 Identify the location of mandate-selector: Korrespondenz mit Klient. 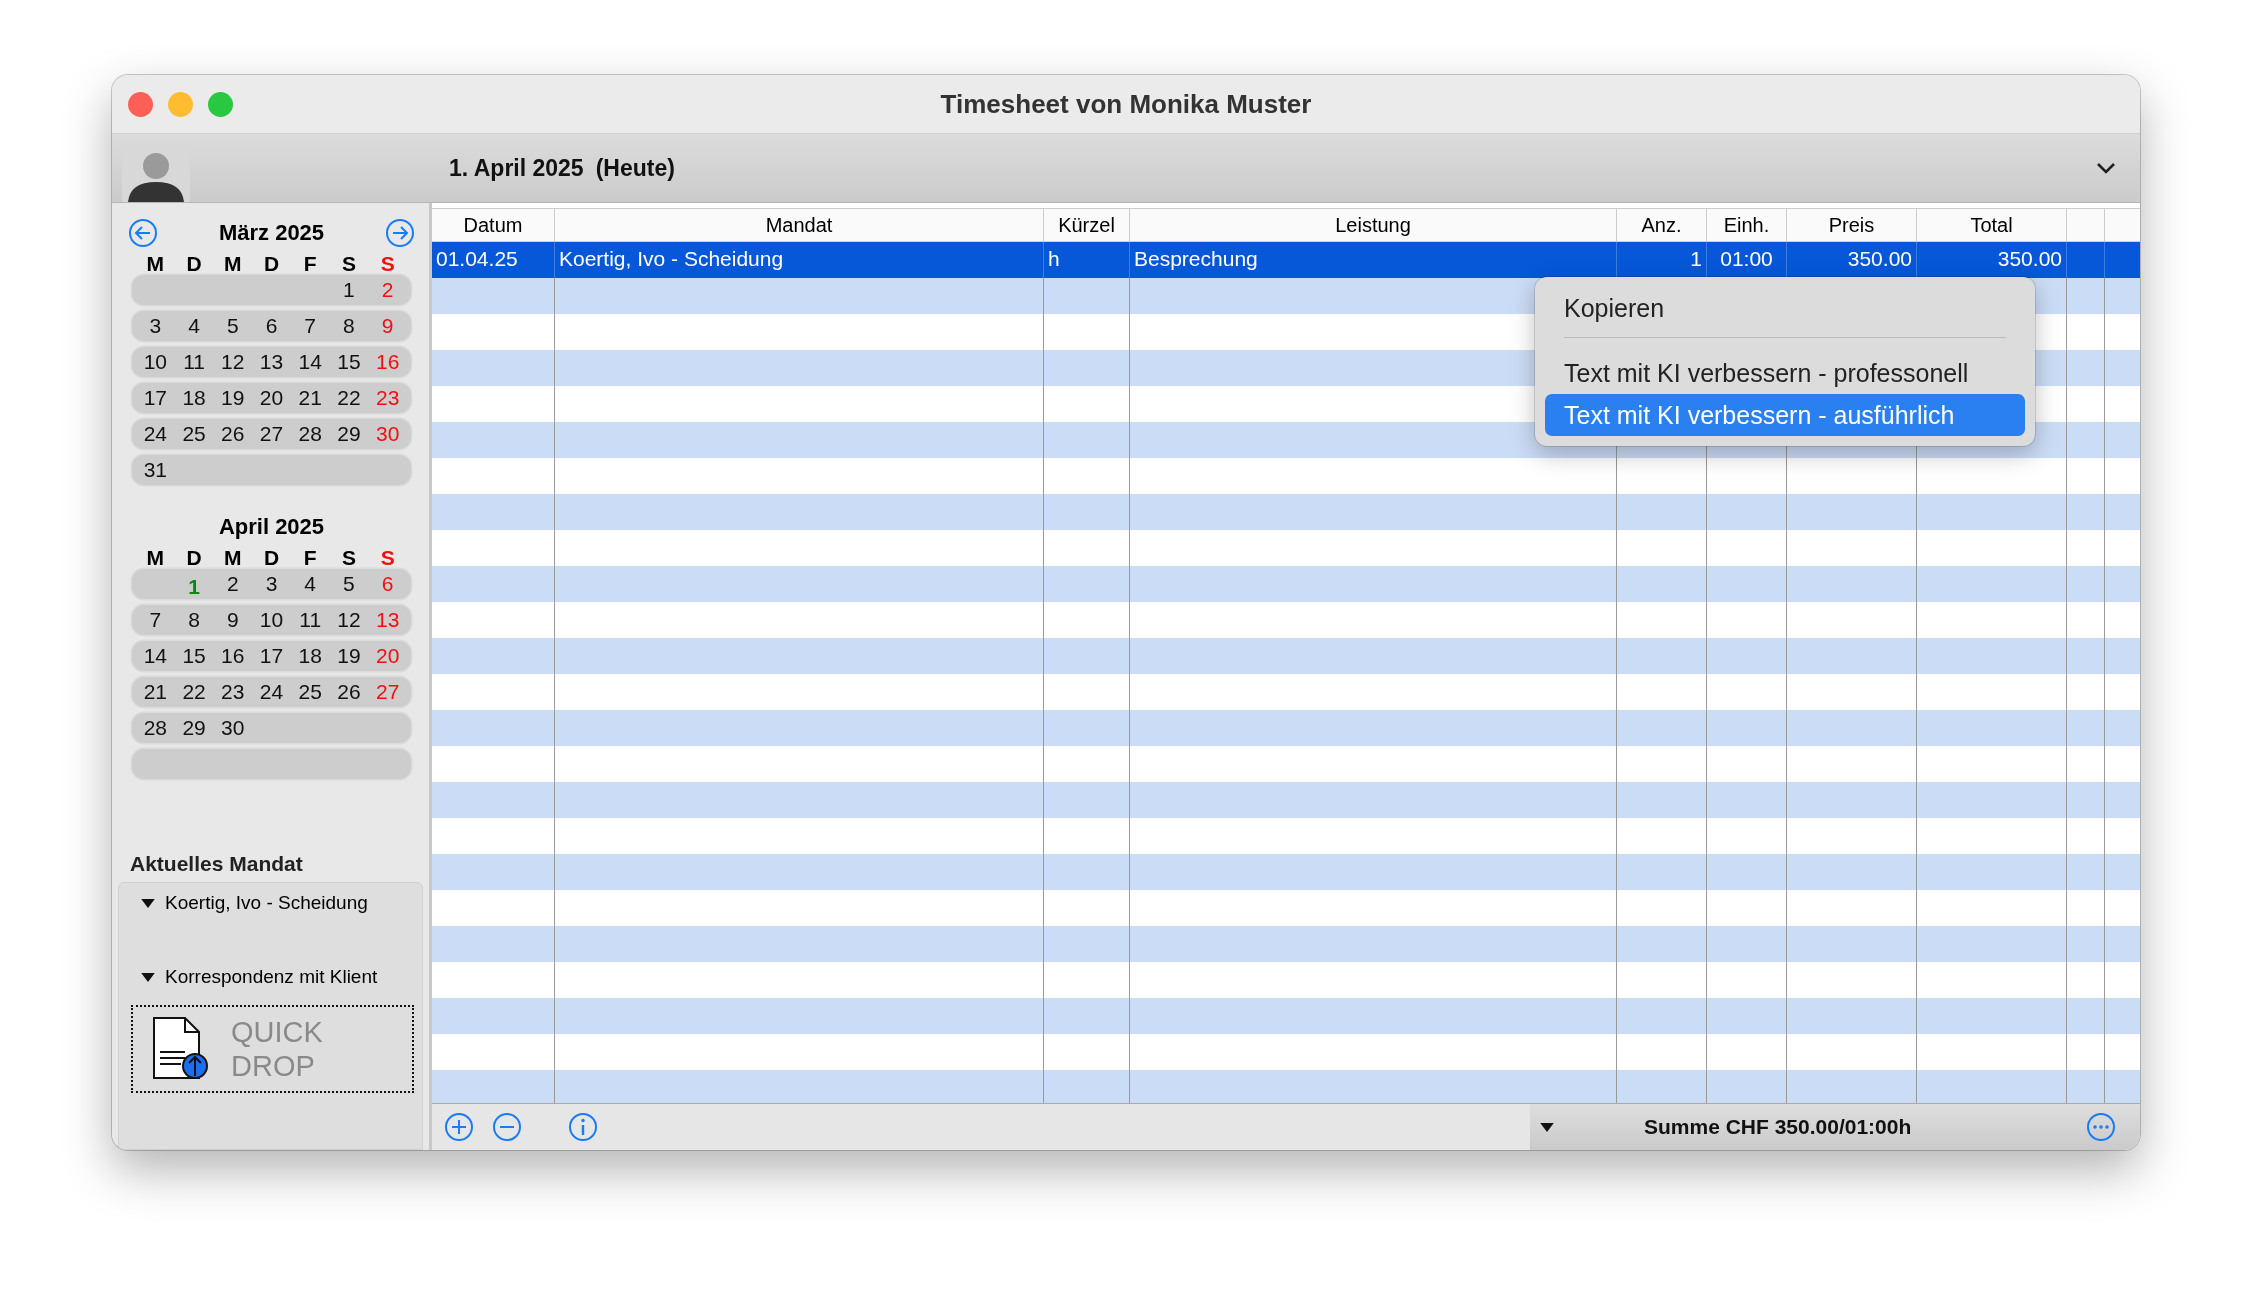
(273, 977).